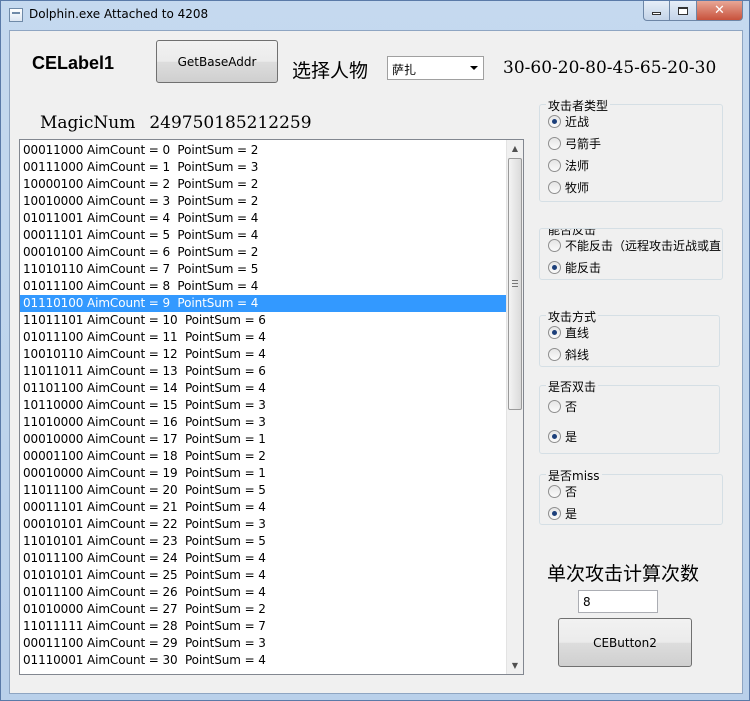 Image resolution: width=750 pixels, height=701 pixels. I want to click on calc-count-label: 单次攻击计算次数, so click(623, 574).